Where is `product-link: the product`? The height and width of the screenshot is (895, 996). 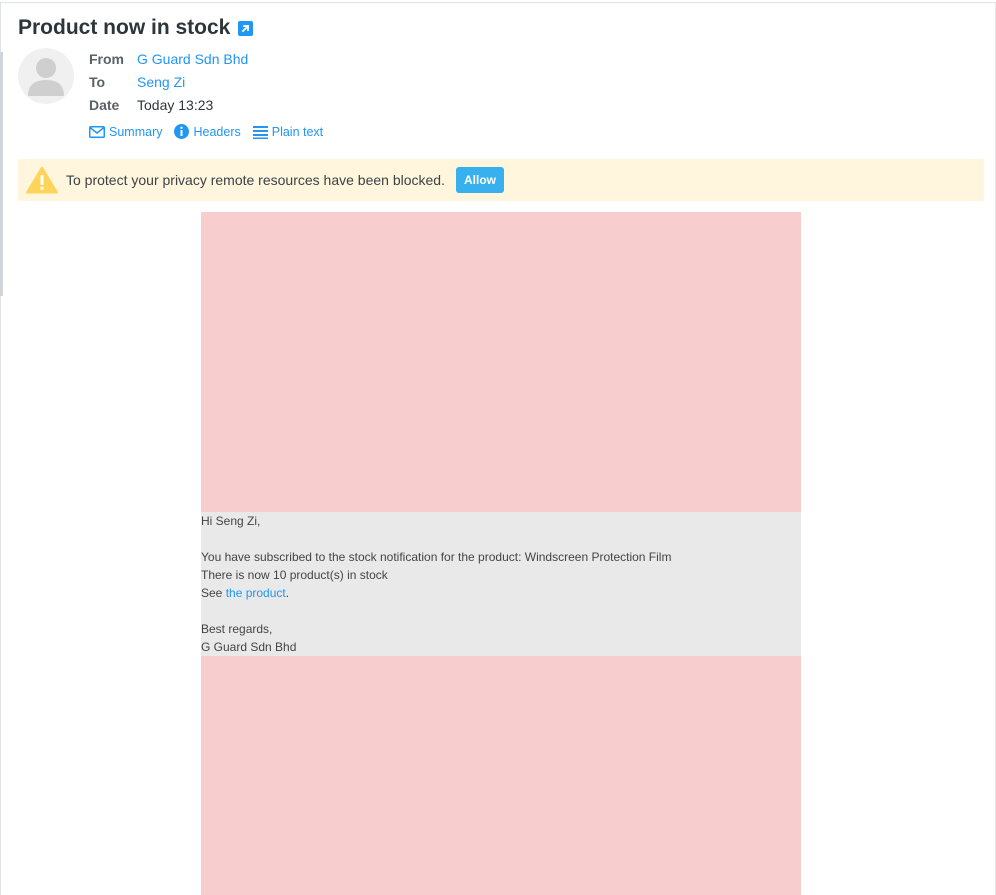 product-link: the product is located at coordinates (256, 593).